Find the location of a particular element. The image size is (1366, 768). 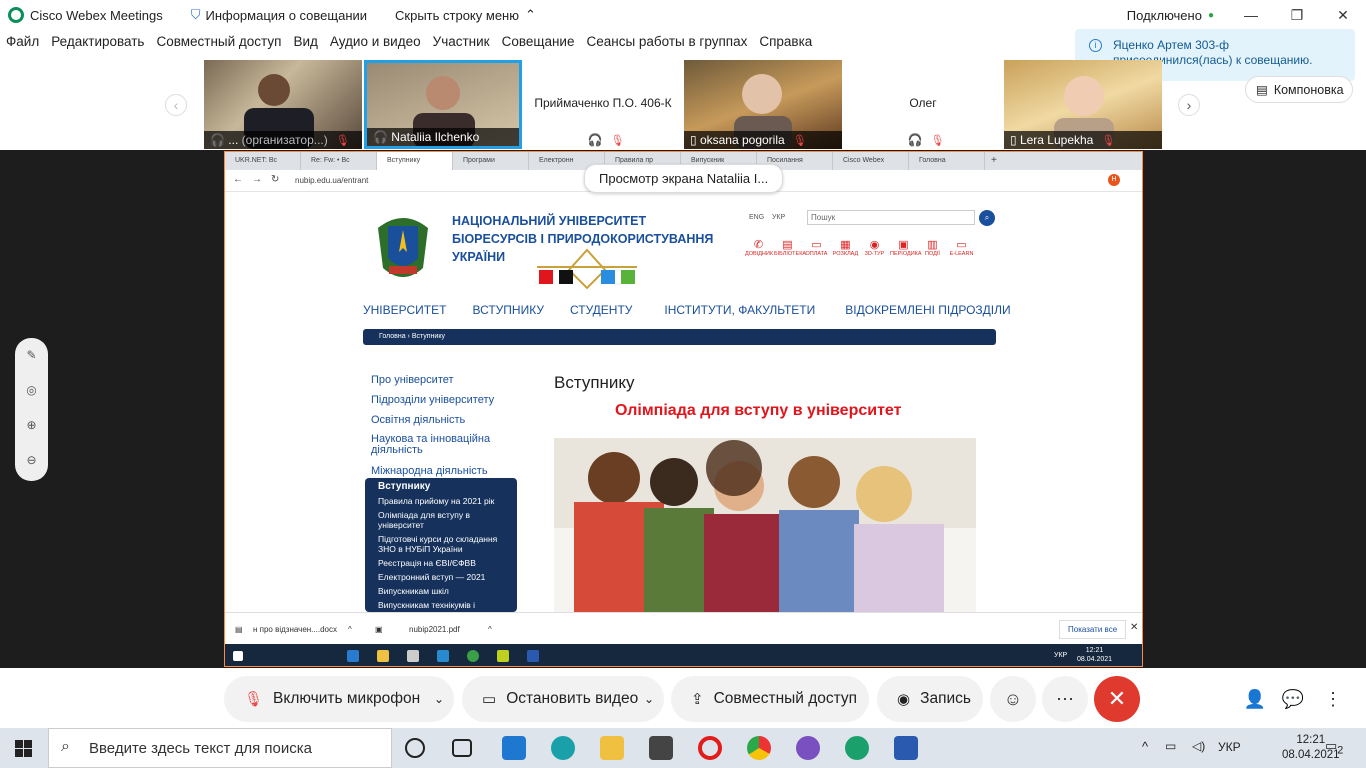

close-icon: ✕ is located at coordinates (1134, 627).